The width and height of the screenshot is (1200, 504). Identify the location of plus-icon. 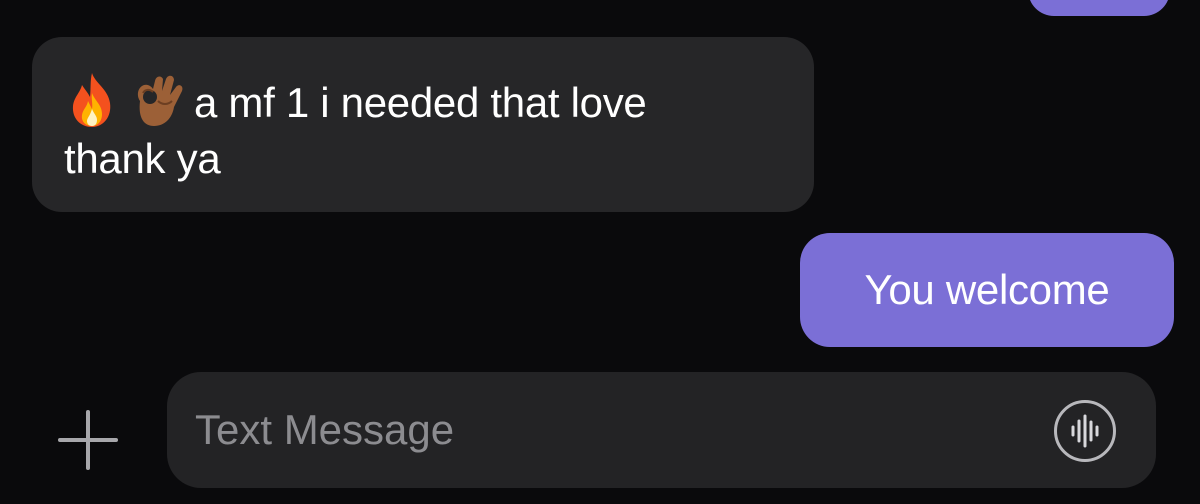
(88, 440).